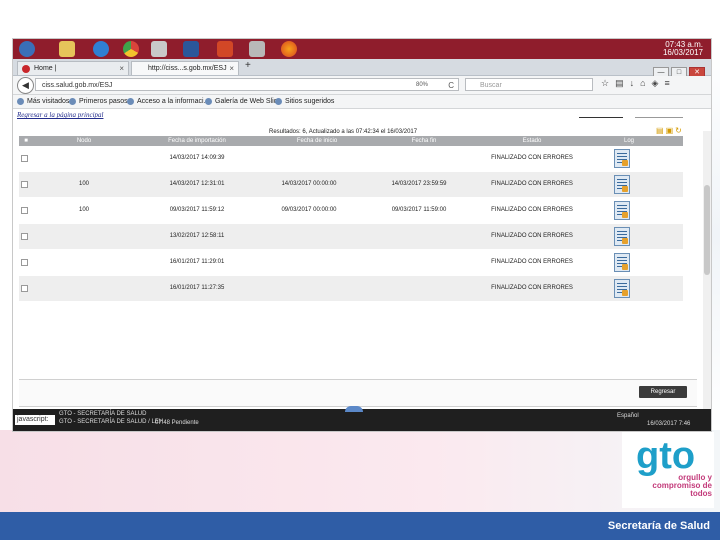 The width and height of the screenshot is (720, 540). I want to click on taskbar-clock: 07:43 a.m. 16/03/2017, so click(683, 49).